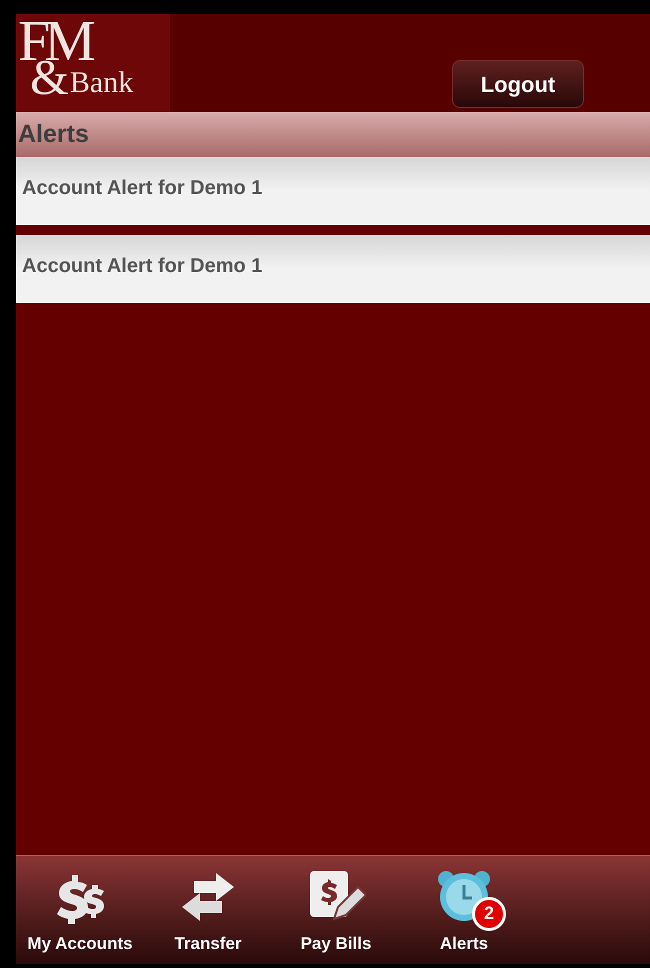  I want to click on page-title: Alerts, so click(53, 134).